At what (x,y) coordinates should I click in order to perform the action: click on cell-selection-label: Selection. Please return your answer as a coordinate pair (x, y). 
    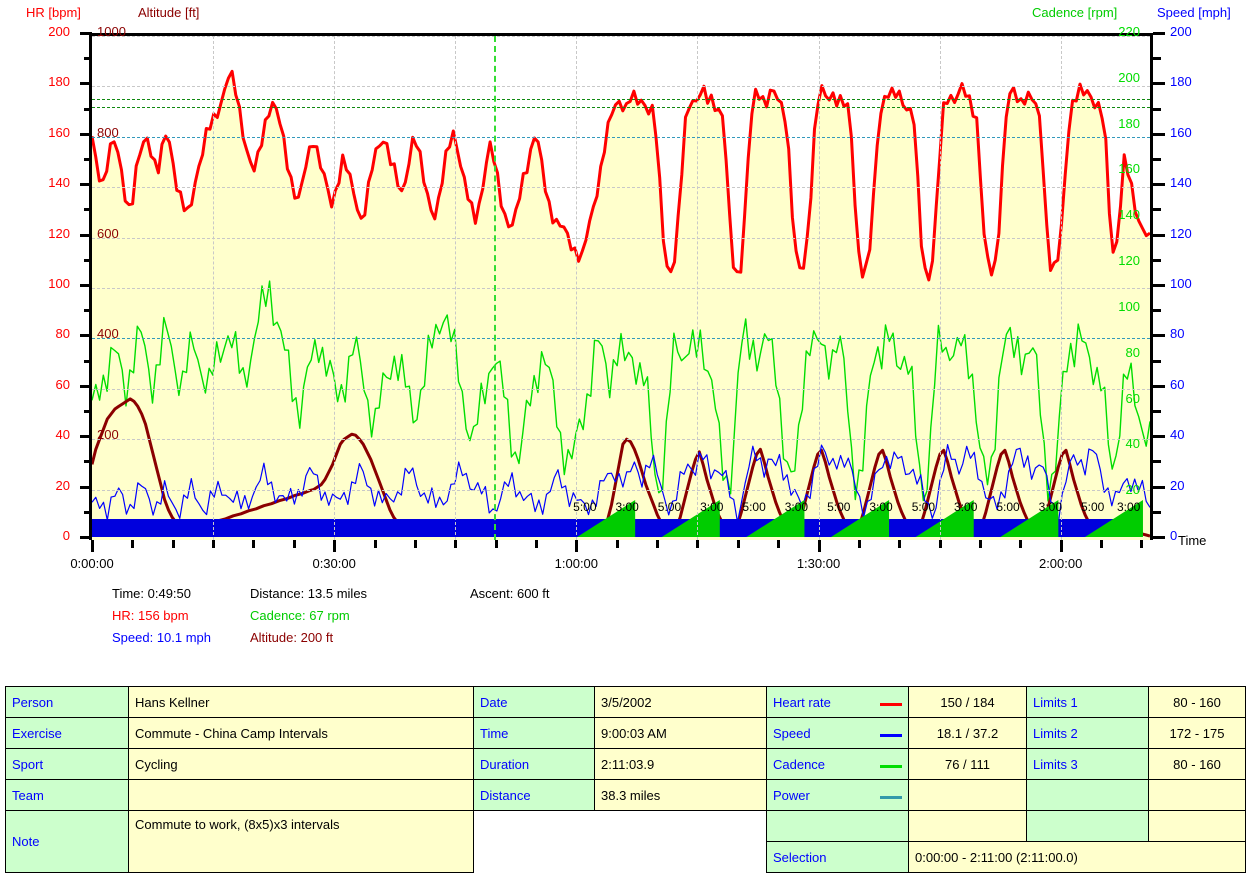
    Looking at the image, I should click on (837, 857).